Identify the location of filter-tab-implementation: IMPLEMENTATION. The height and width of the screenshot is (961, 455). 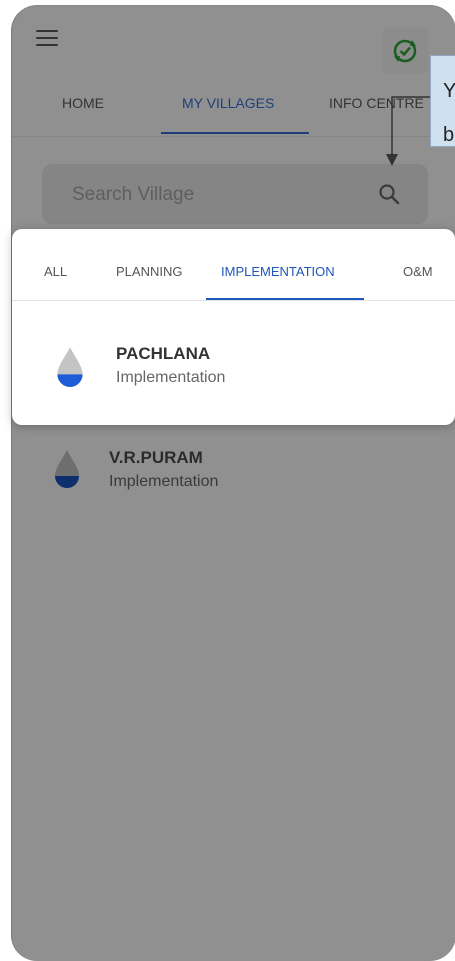
(278, 271).